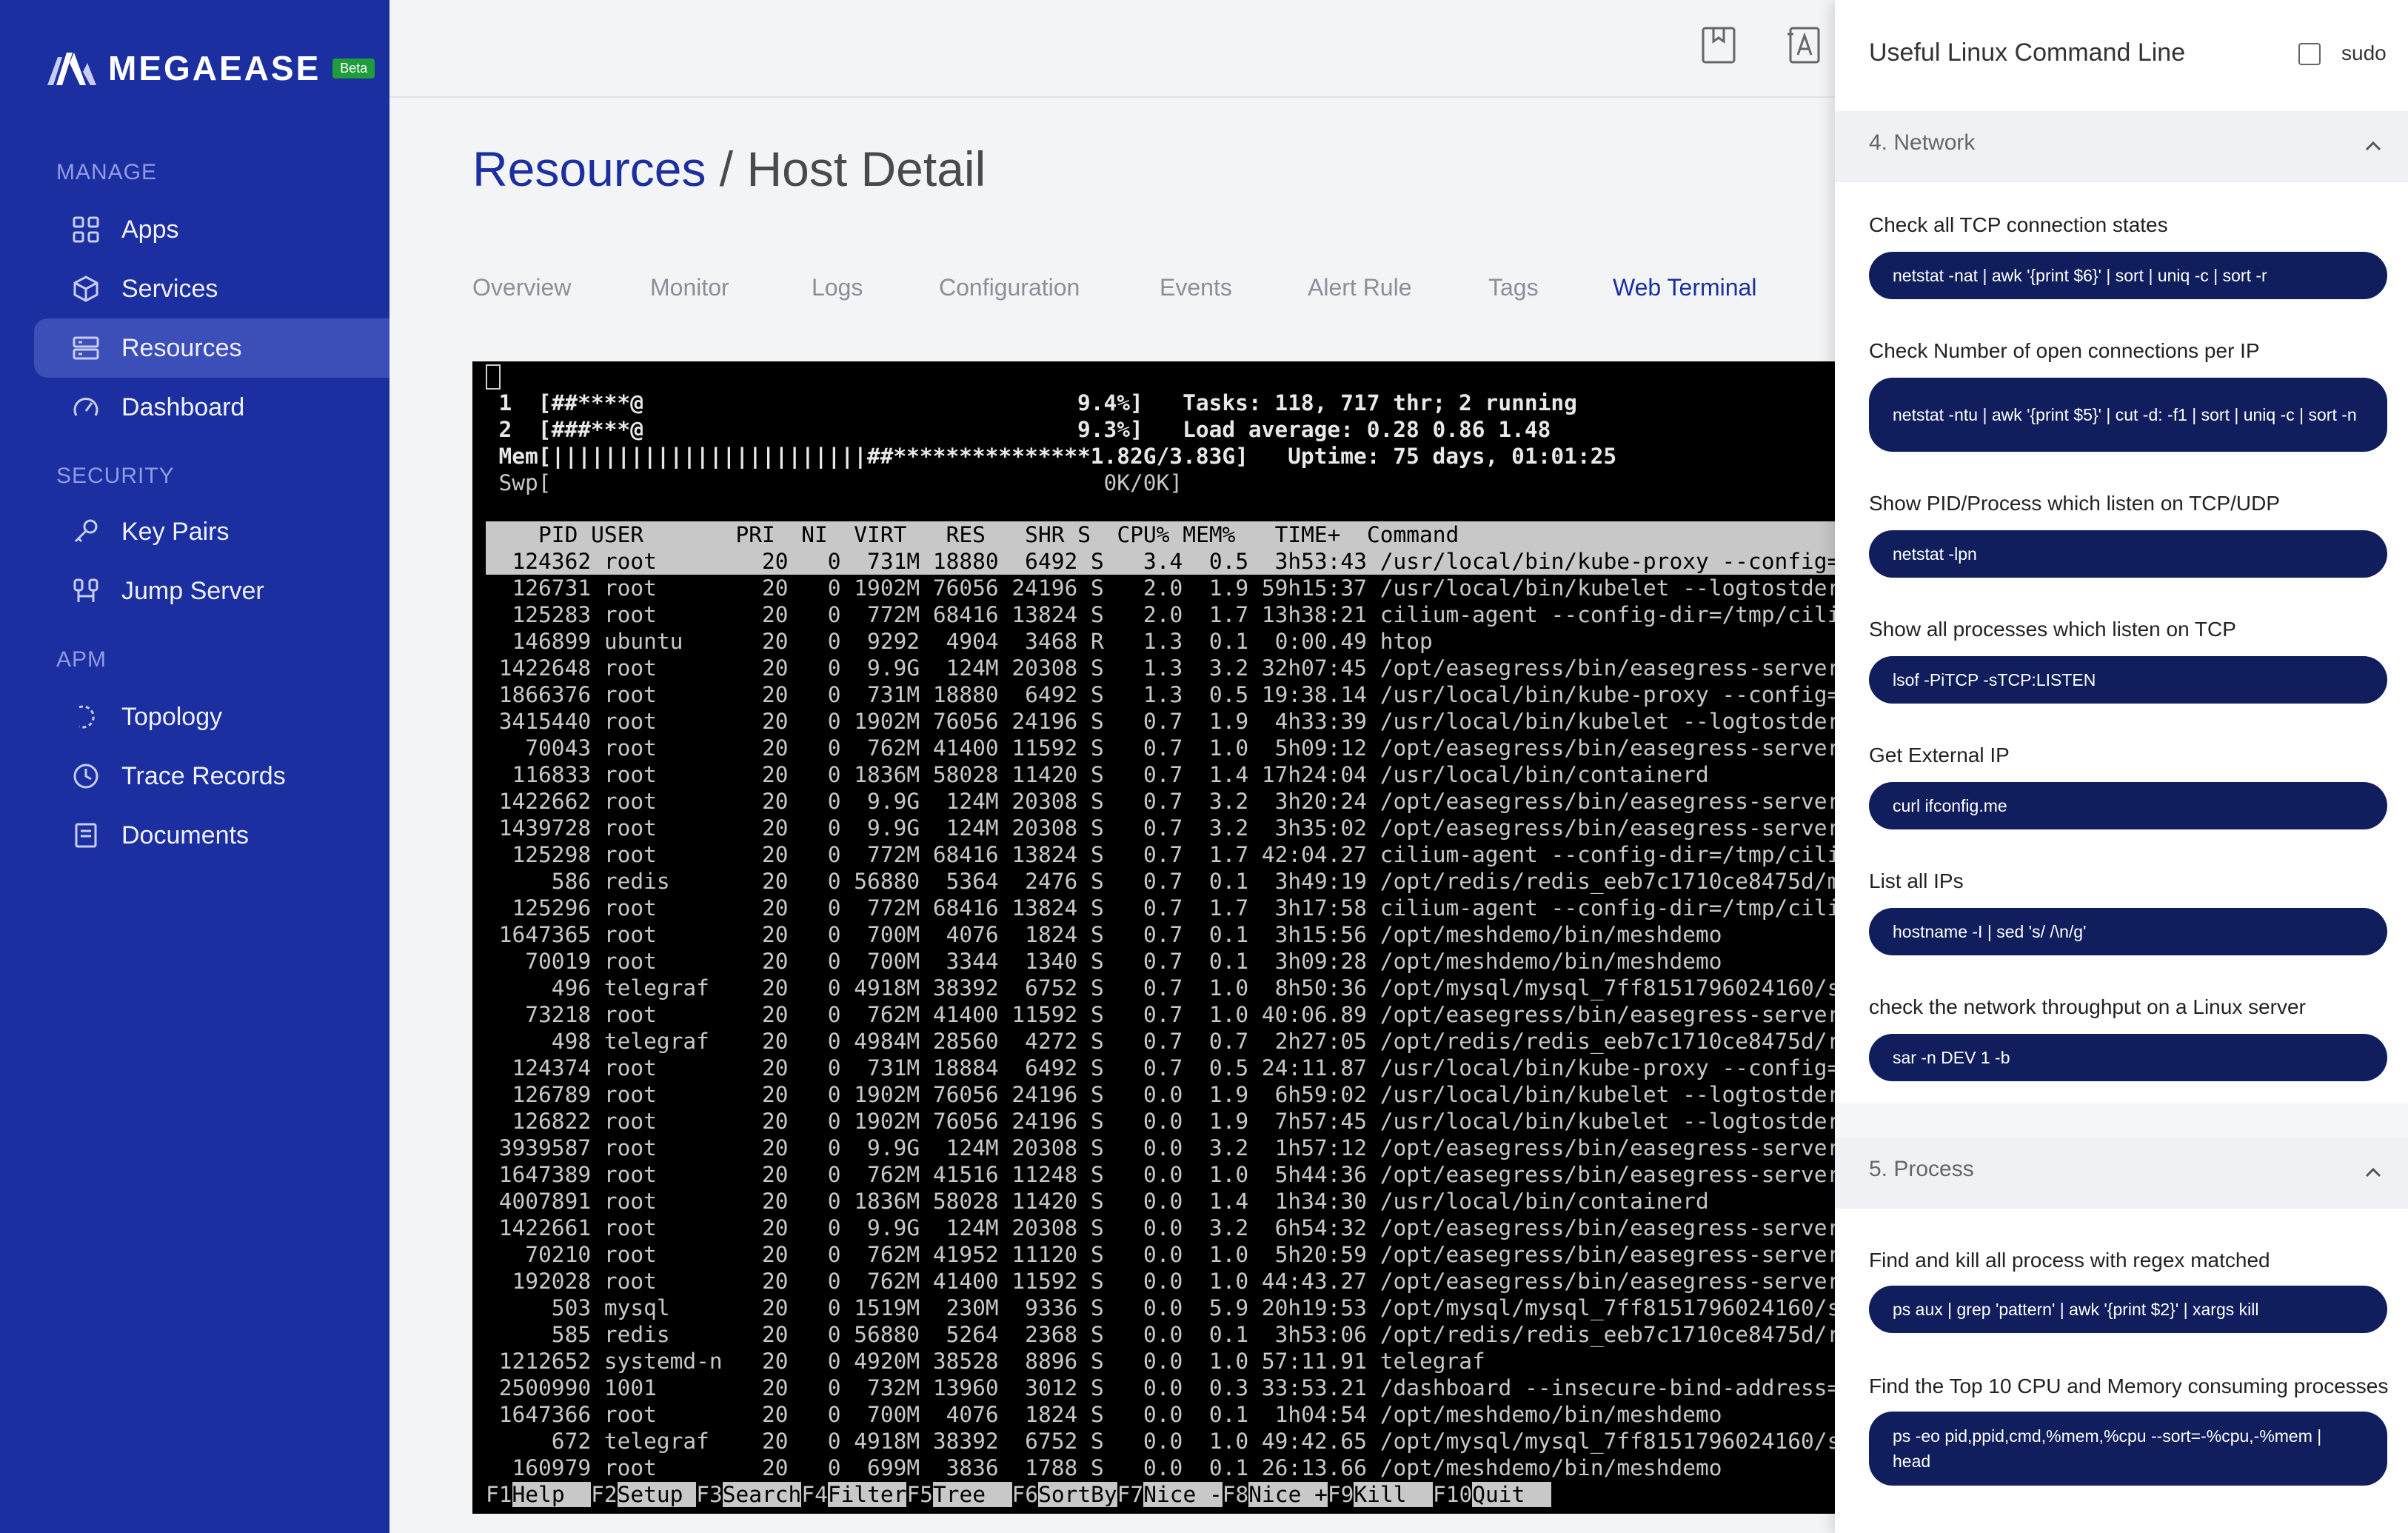 This screenshot has height=1533, width=2408. Describe the element at coordinates (211, 230) in the screenshot. I see `sidebar-item-apps: Apps` at that location.